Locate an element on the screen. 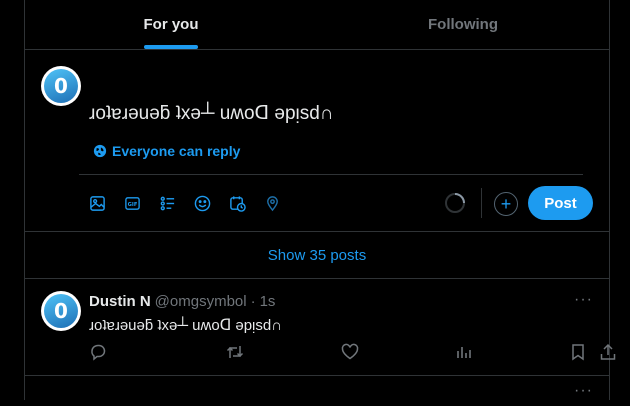 This screenshot has height=406, width=630. reply-button is located at coordinates (98, 352).